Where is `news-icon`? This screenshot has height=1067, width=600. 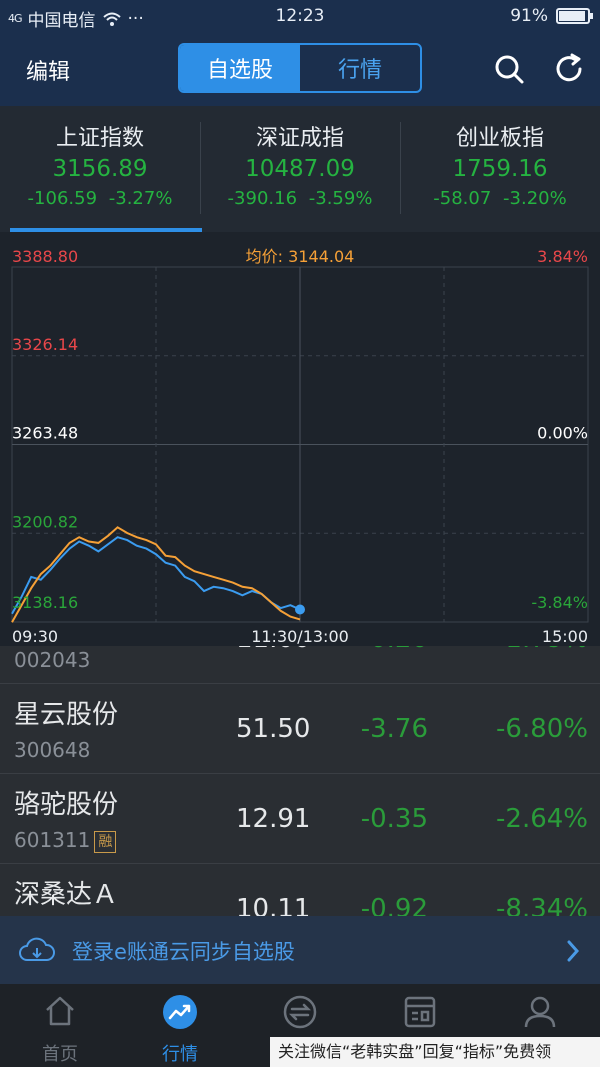
news-icon is located at coordinates (420, 1012).